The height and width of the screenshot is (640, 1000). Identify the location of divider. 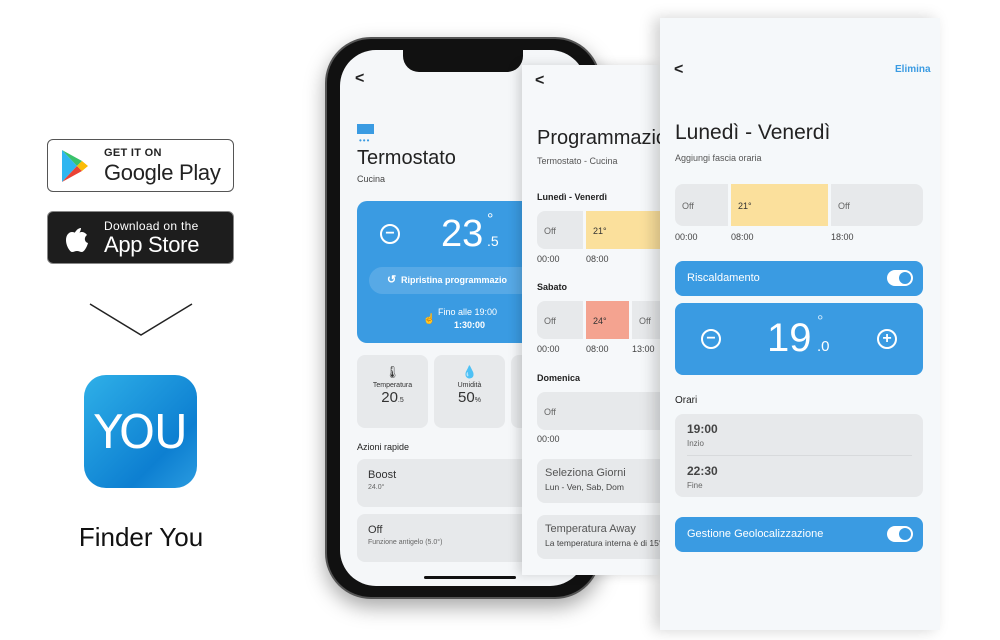
(799, 455).